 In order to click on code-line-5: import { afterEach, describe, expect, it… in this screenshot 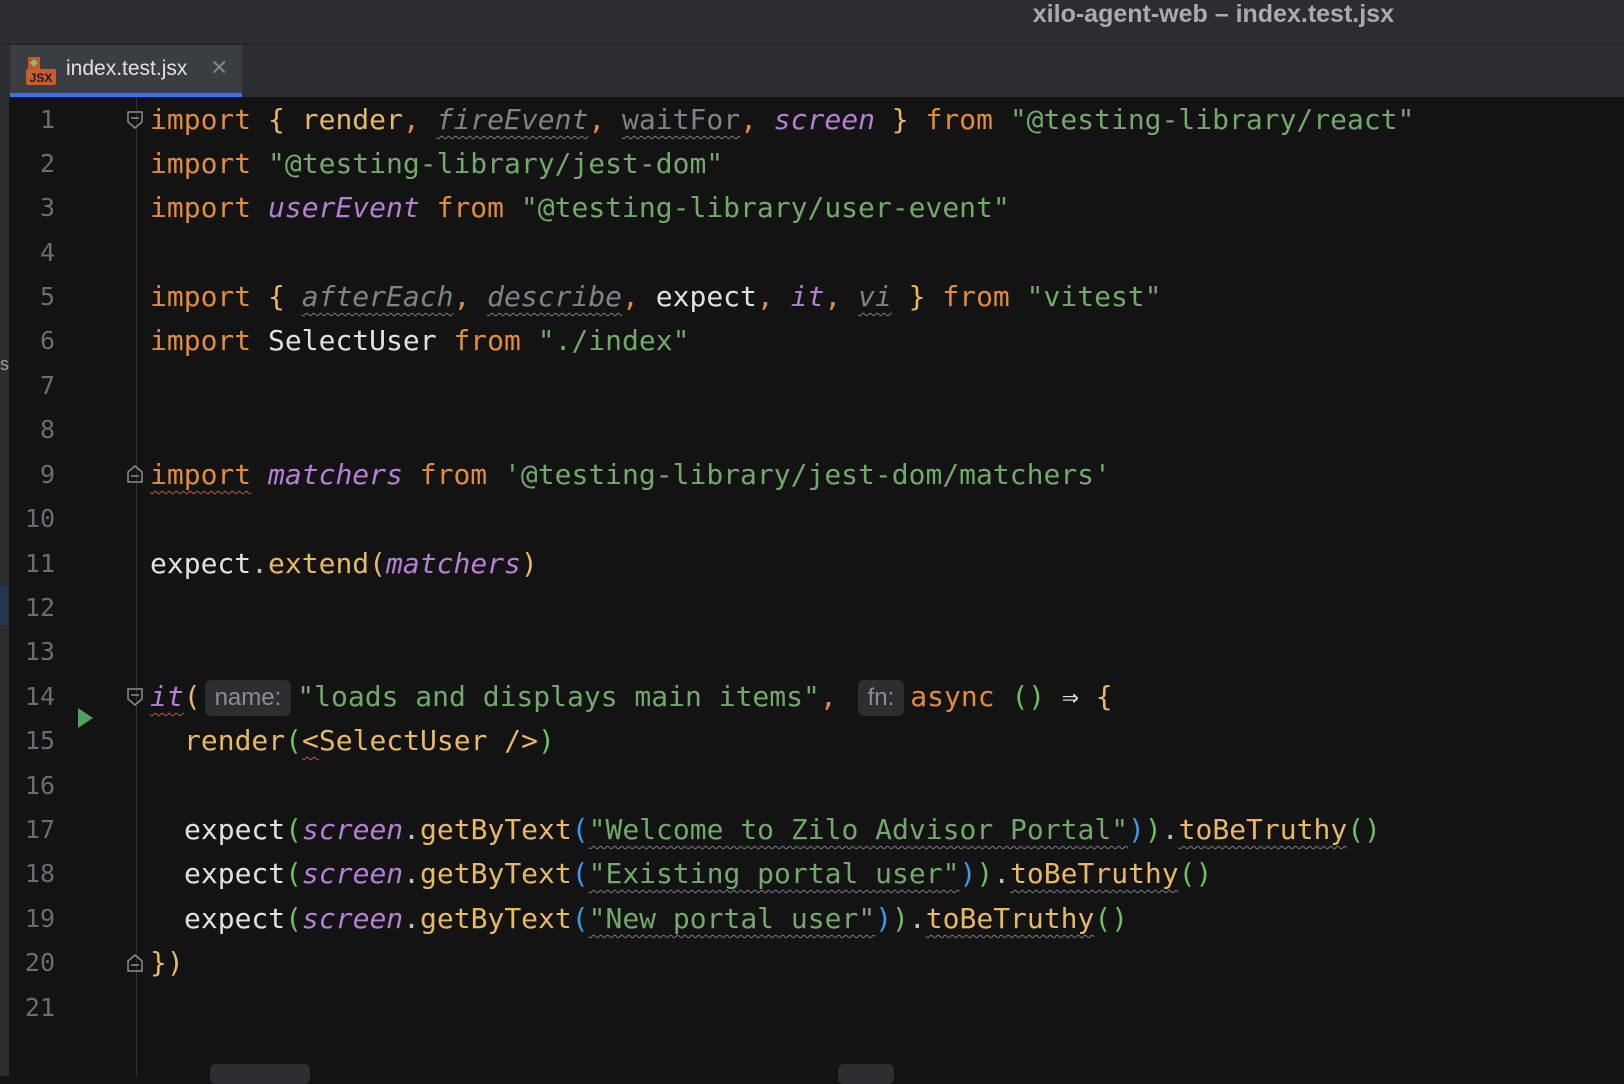, I will do `click(656, 297)`.